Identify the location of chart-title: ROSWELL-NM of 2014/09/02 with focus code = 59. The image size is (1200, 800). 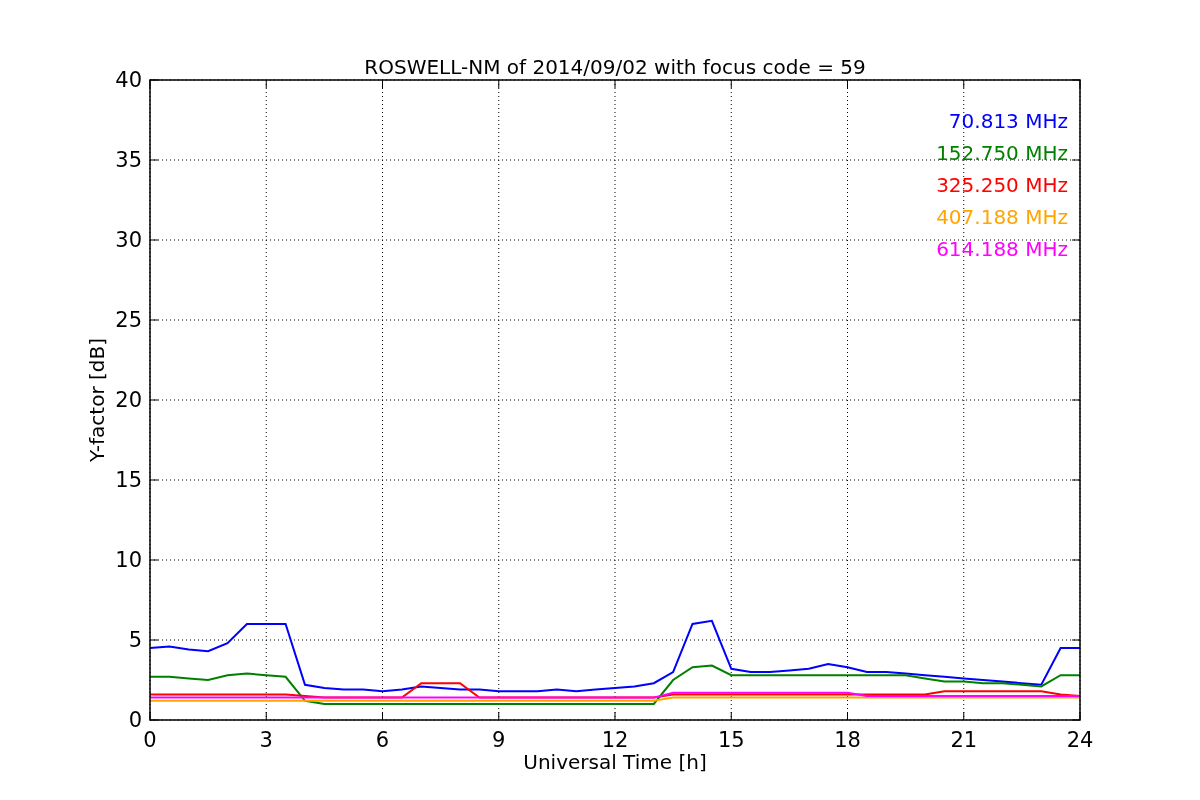
(615, 67).